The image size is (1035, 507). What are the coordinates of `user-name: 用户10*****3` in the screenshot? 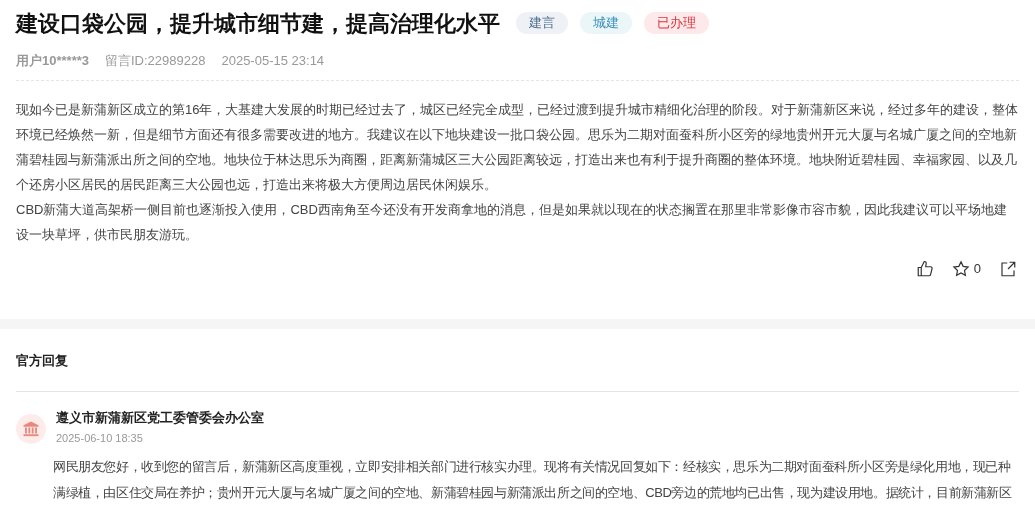 It's located at (52, 61).